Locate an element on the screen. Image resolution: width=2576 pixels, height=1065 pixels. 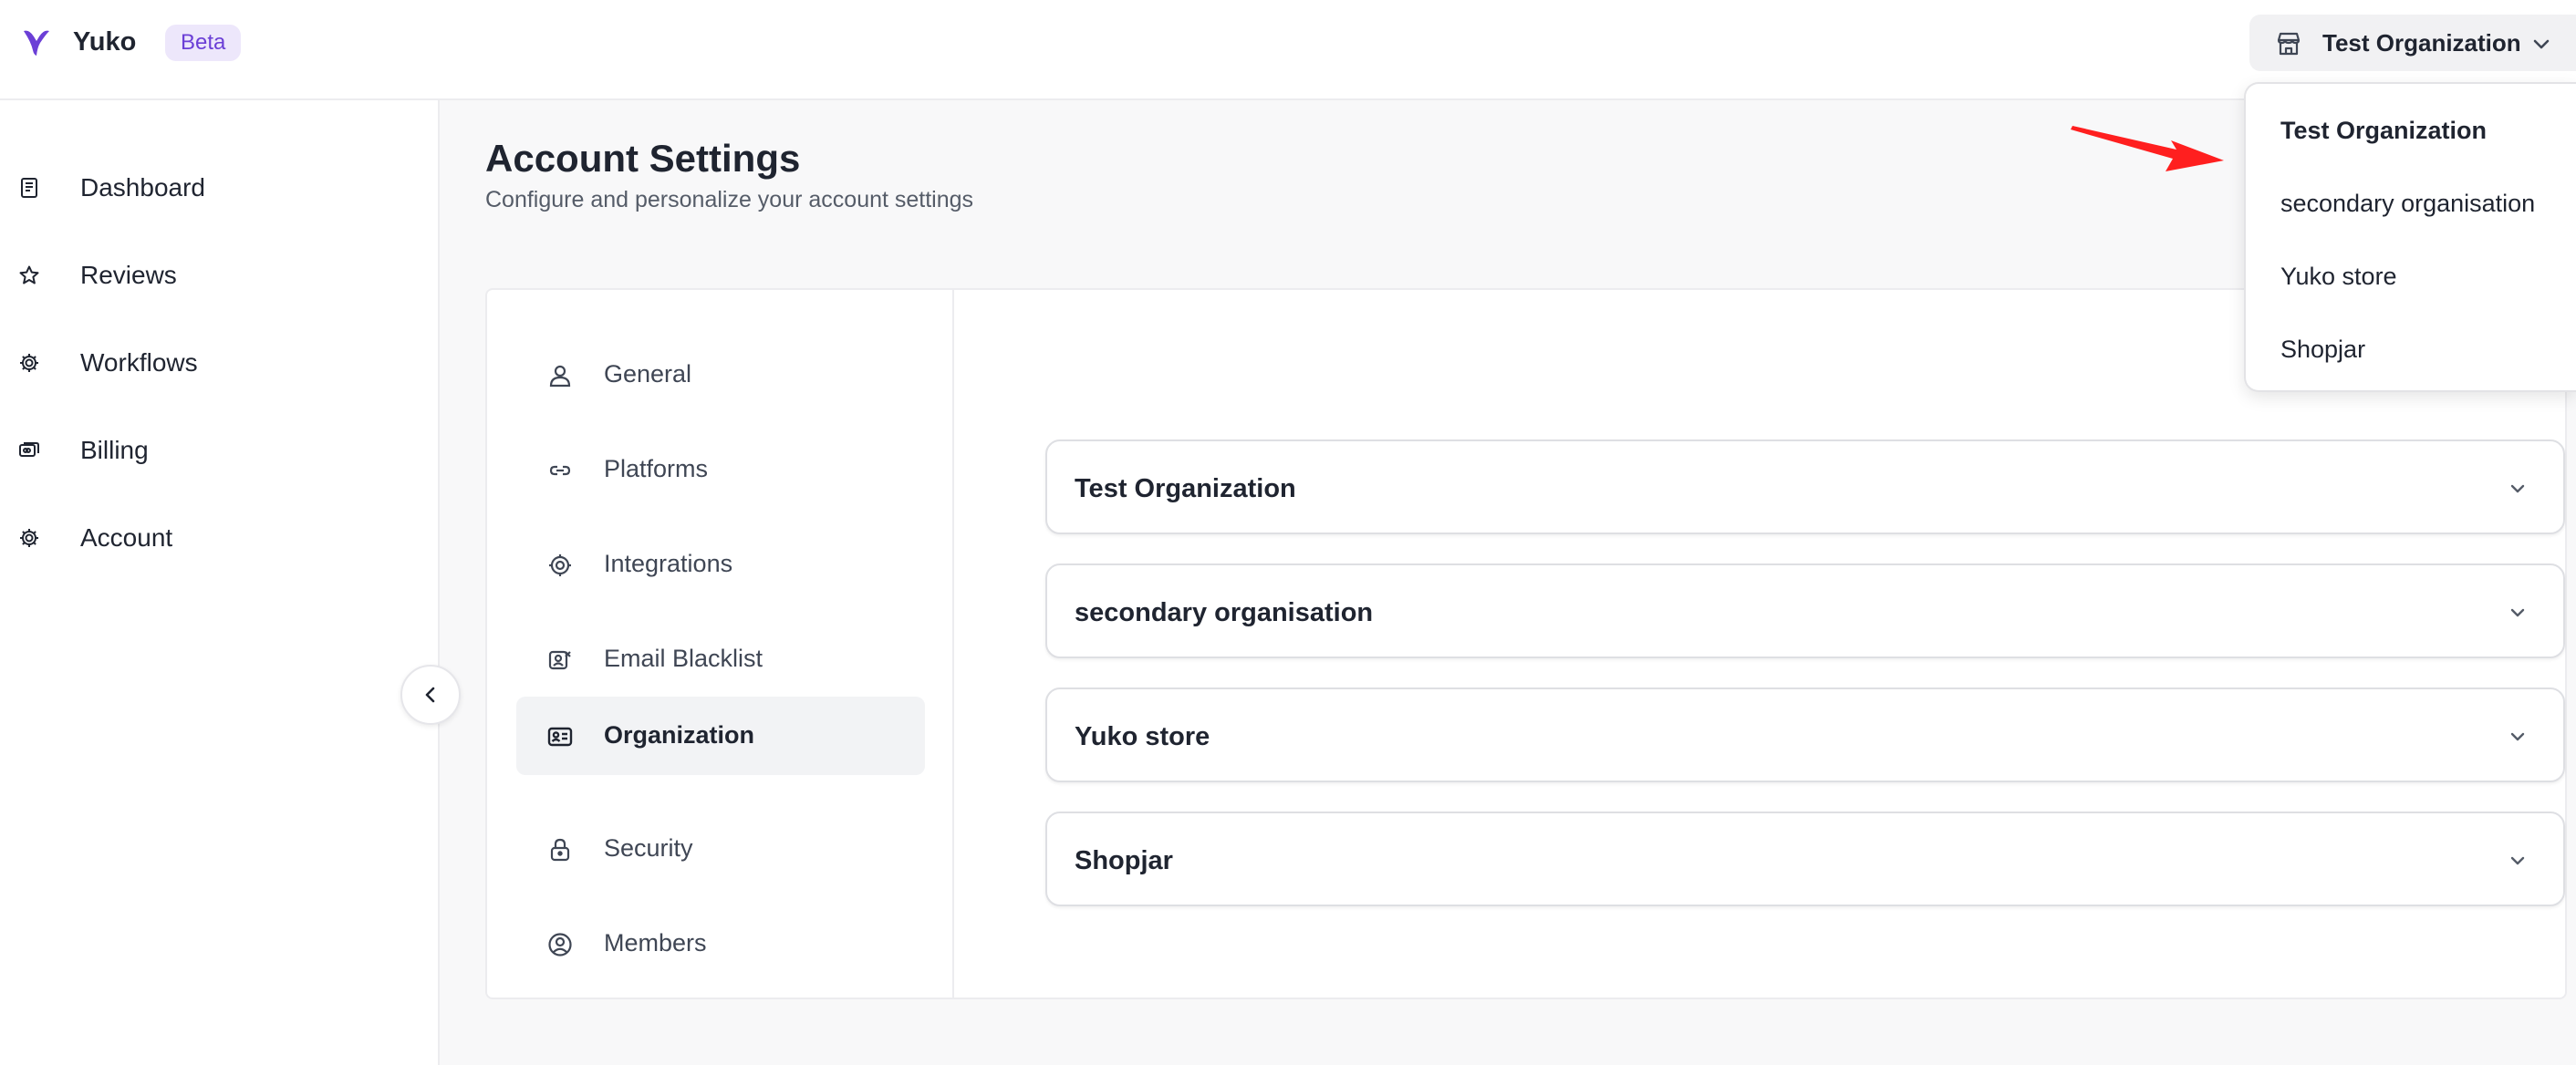
settings-tab-label: Platforms is located at coordinates (656, 468).